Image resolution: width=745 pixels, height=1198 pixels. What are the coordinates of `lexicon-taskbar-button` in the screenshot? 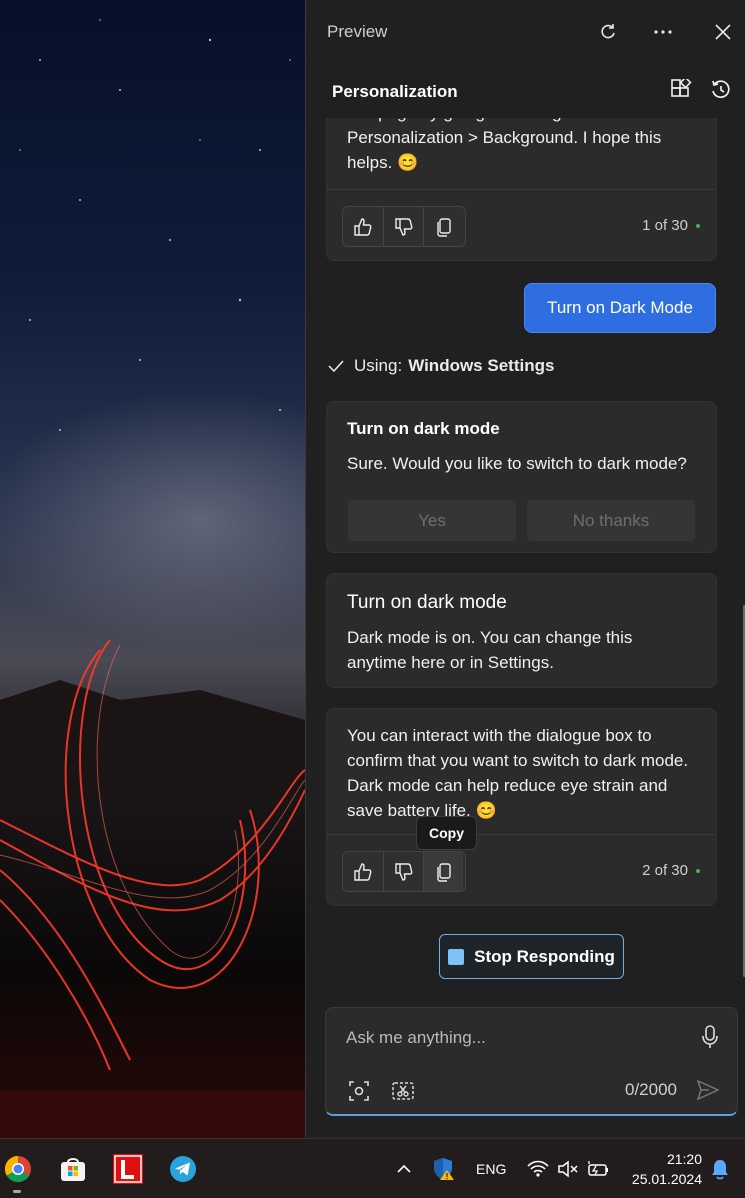 It's located at (128, 1169).